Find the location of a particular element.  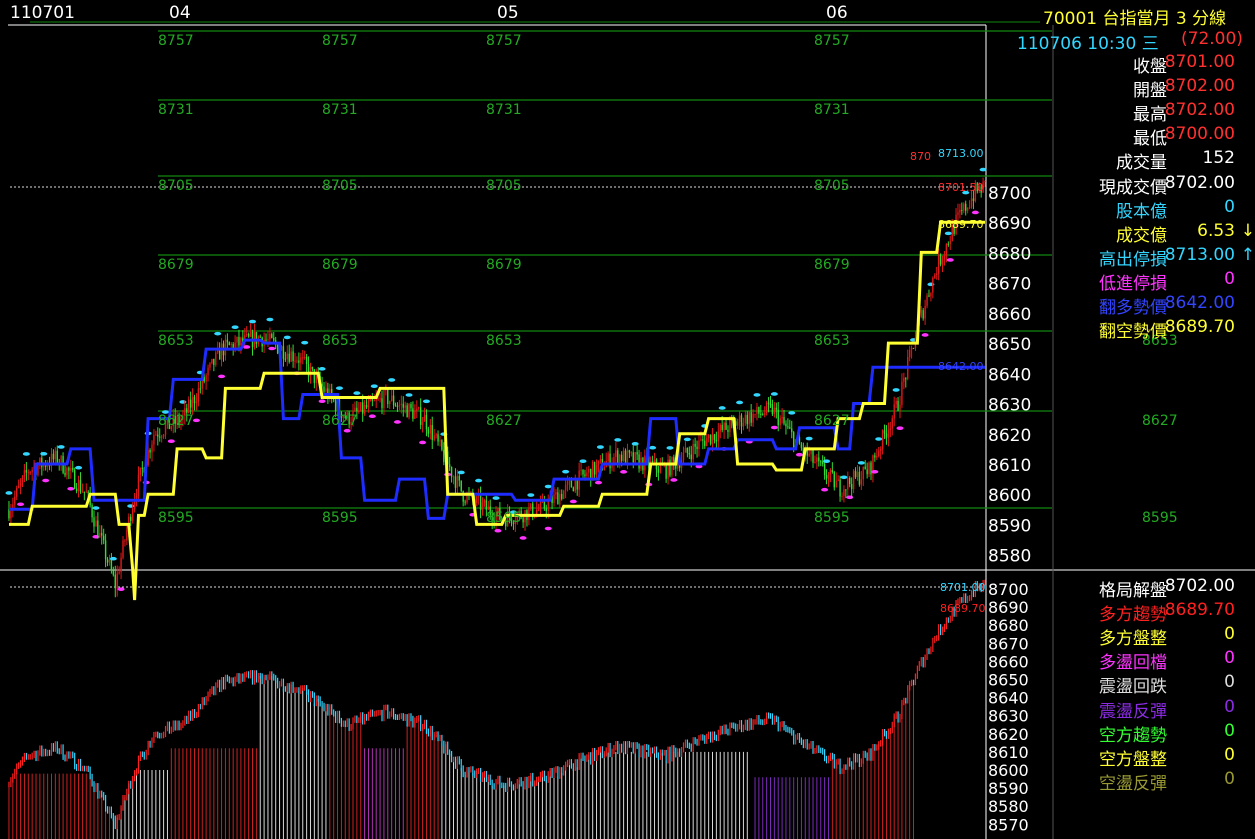

y-tick-lower: 8600 is located at coordinates (1008, 770).